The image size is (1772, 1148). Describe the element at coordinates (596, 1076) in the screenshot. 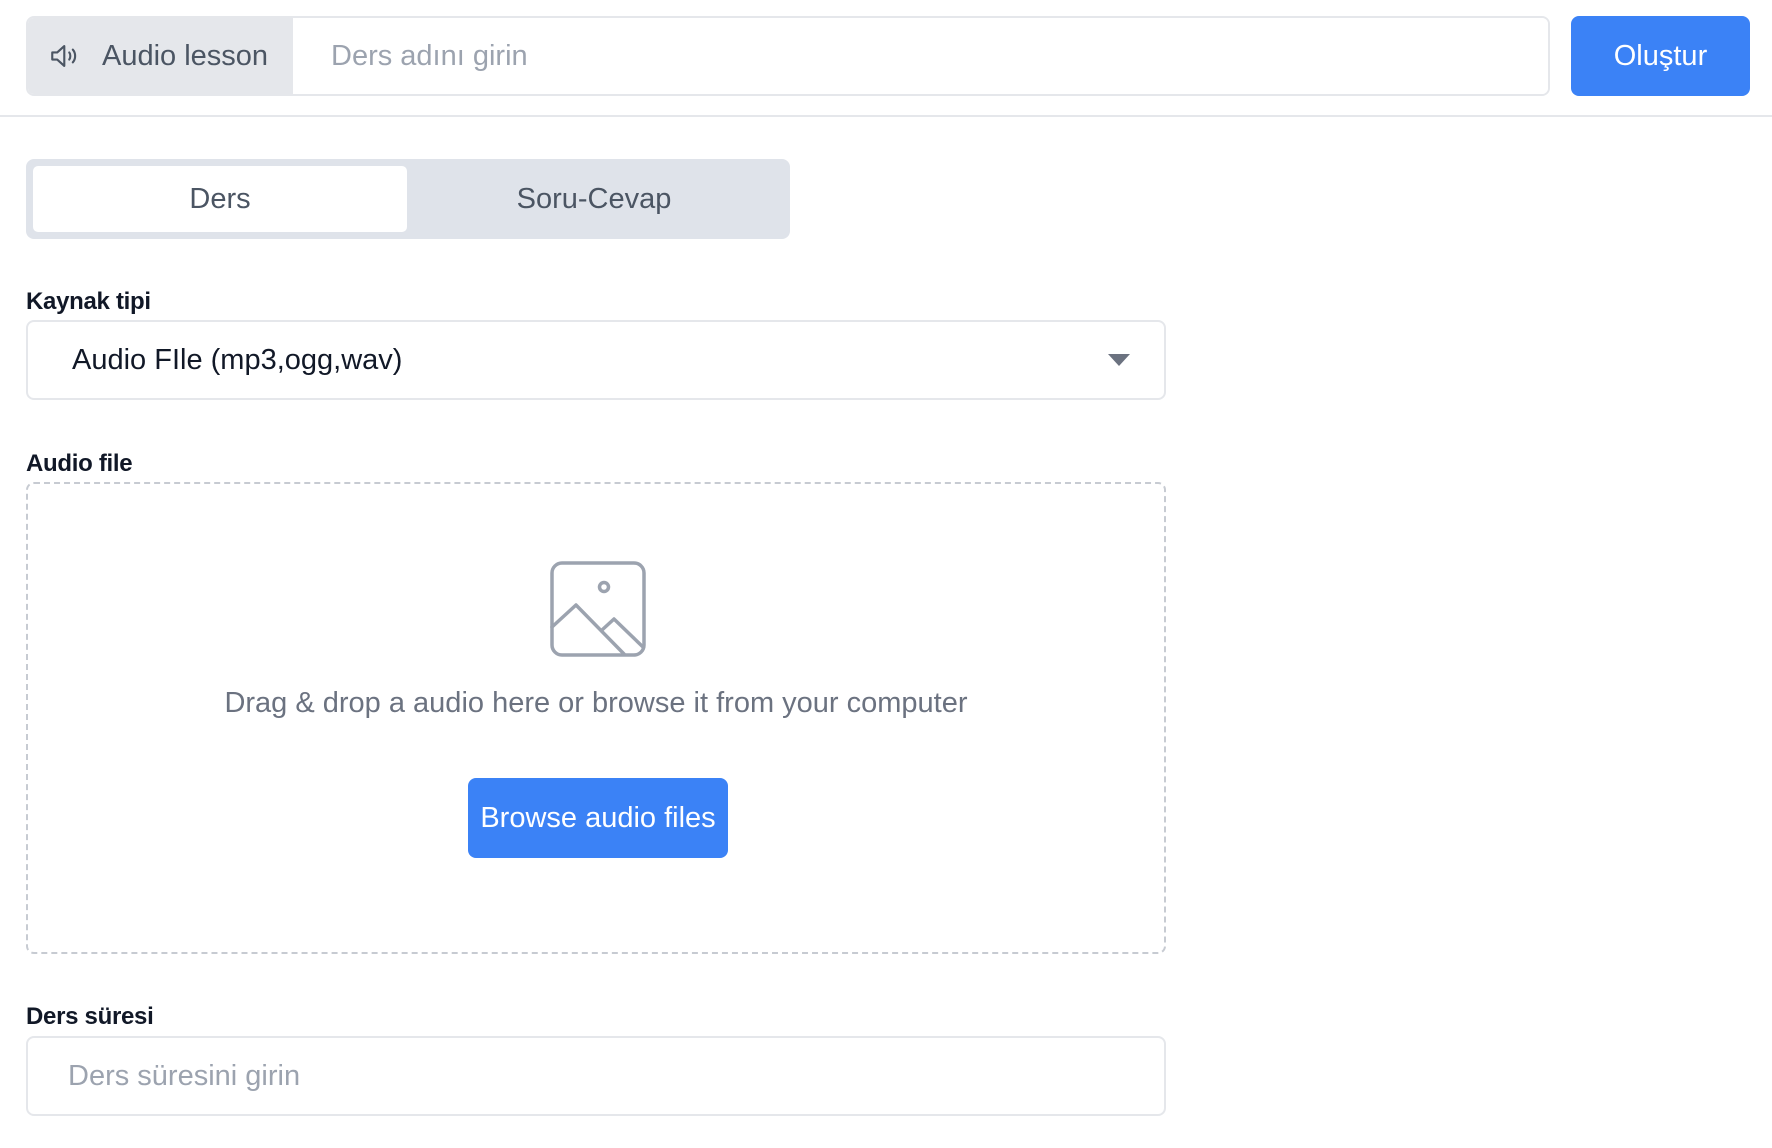

I see `duration-input` at that location.